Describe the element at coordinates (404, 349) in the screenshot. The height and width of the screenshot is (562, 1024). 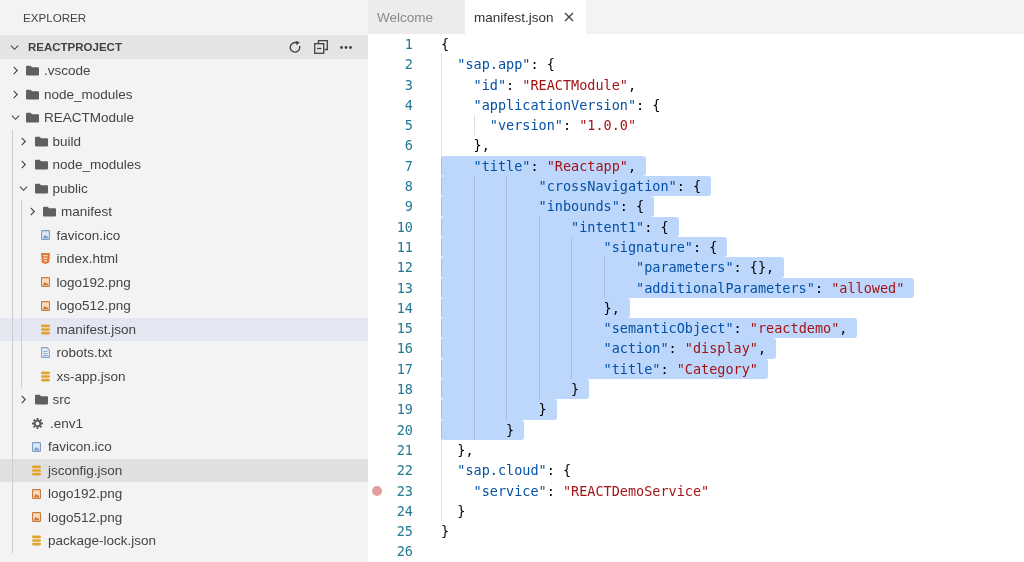
I see `line-number: 16` at that location.